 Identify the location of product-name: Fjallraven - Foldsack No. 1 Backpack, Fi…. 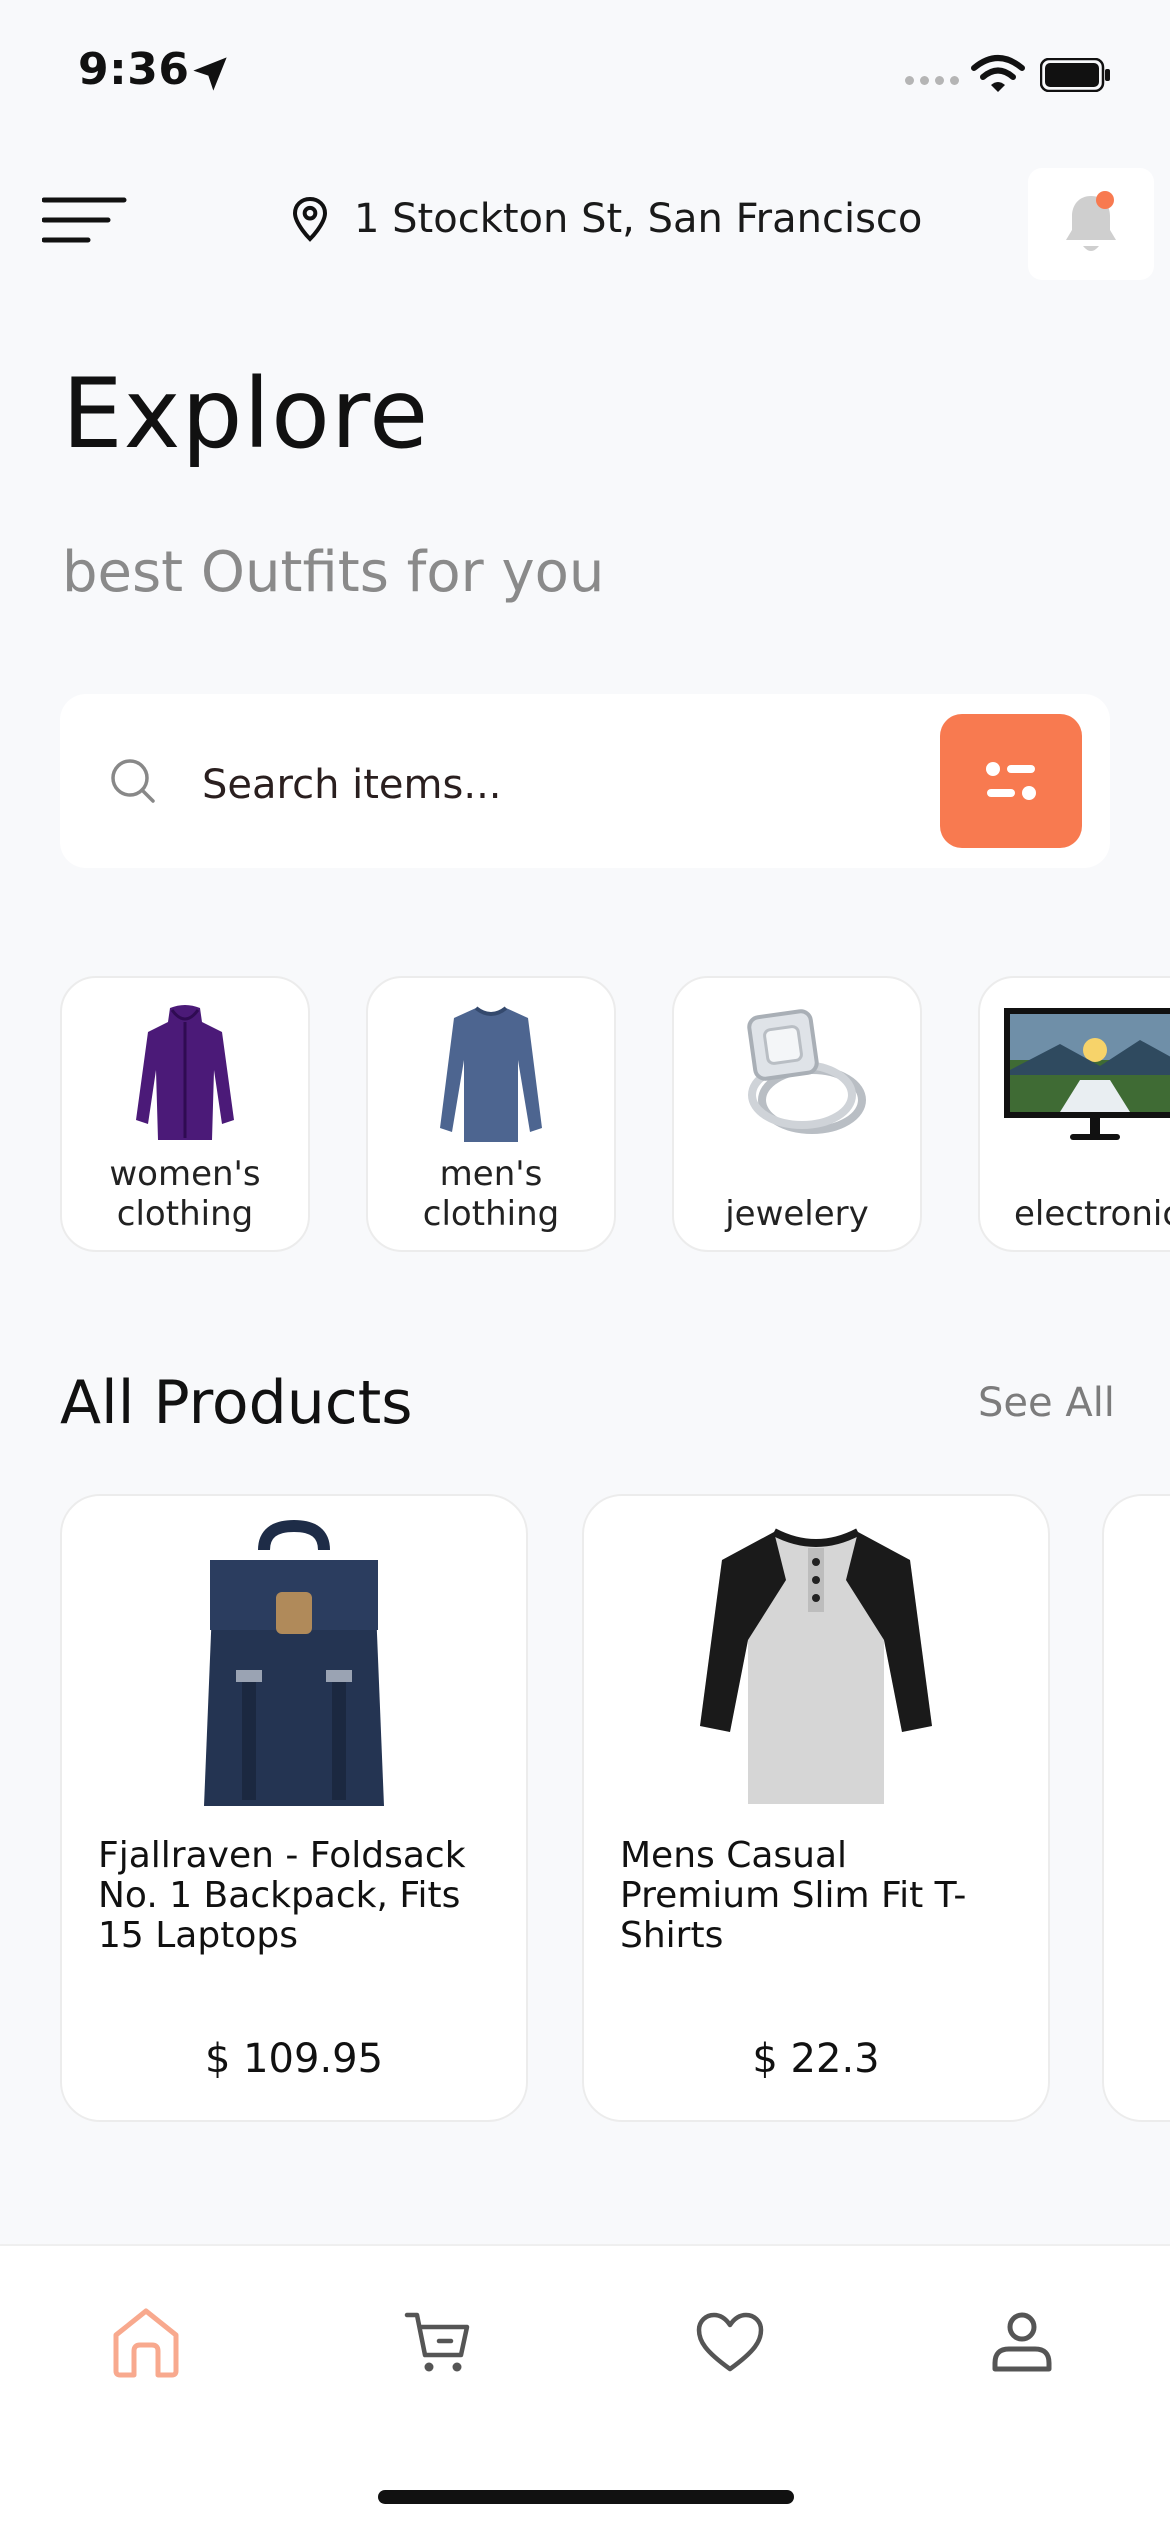
(282, 1895).